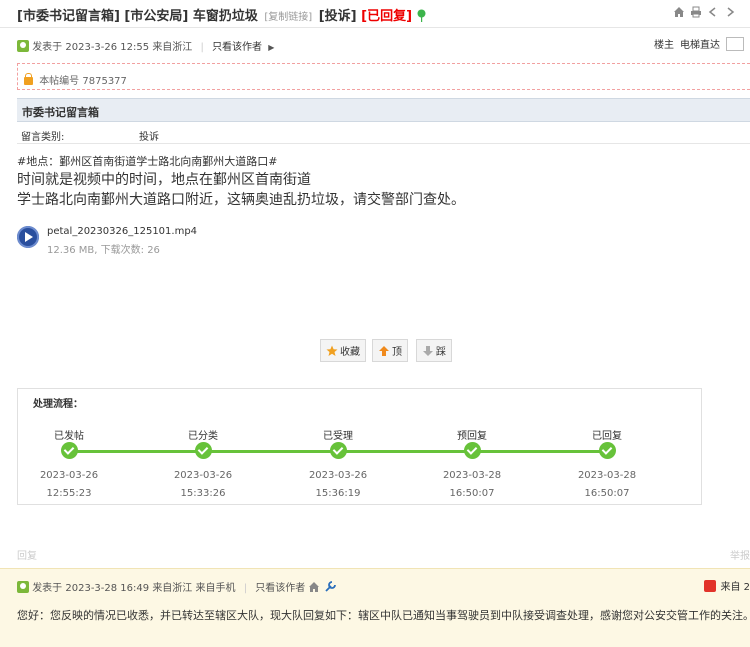  Describe the element at coordinates (241, 200) in the screenshot. I see `content-line-2: 学士路北向南鄞州大道路口附近，这辆奥迪乱扔垃圾，请交警部门查处。` at that location.